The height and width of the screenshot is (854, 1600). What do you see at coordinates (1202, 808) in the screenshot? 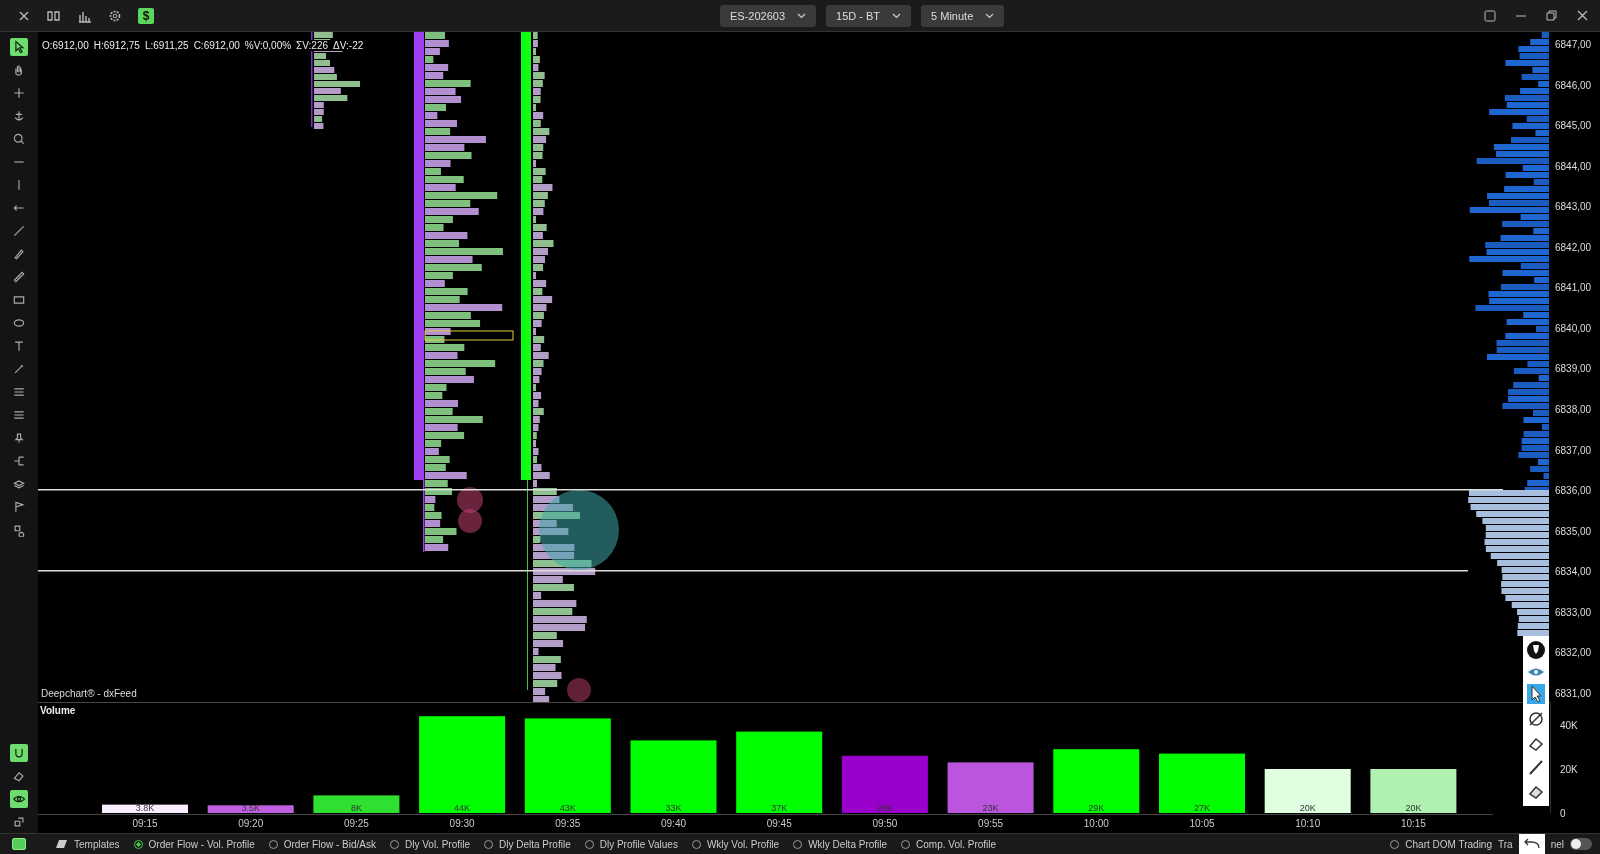
I see `bar-value-label: 27K` at bounding box center [1202, 808].